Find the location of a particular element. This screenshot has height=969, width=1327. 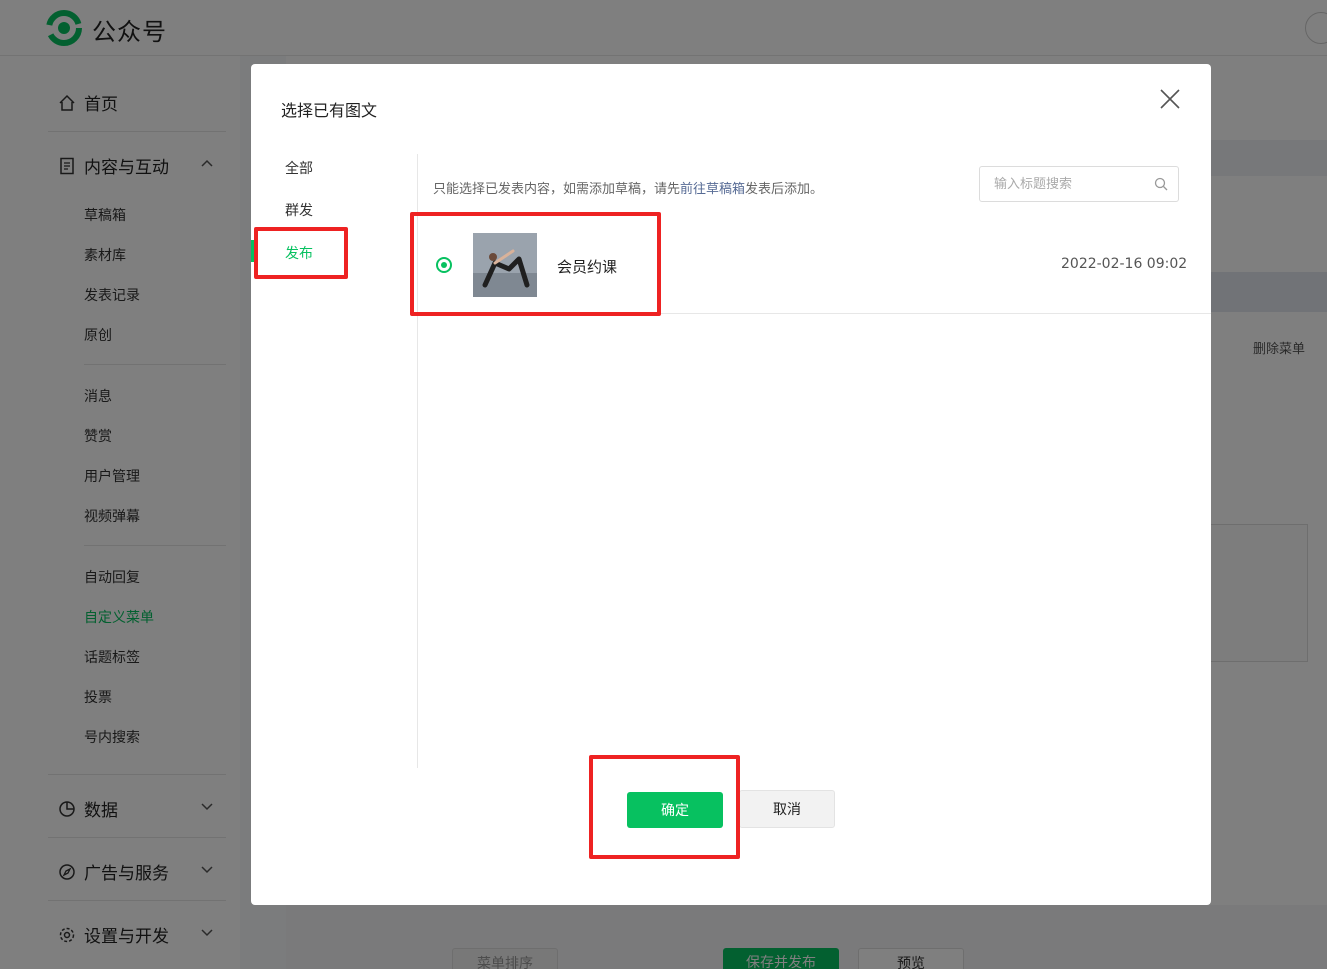

active-tab-indicator is located at coordinates (252, 251).